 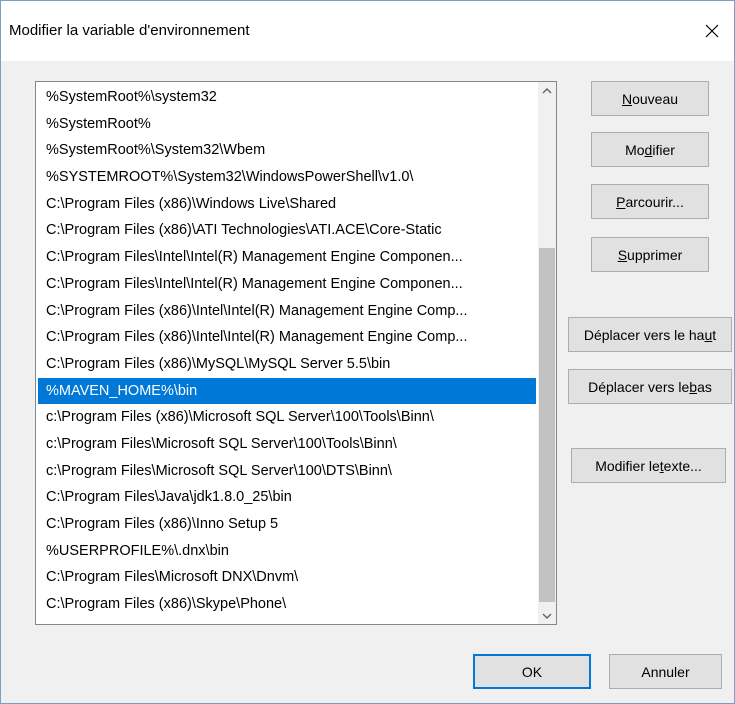 I want to click on scroll-up-button, so click(x=547, y=90).